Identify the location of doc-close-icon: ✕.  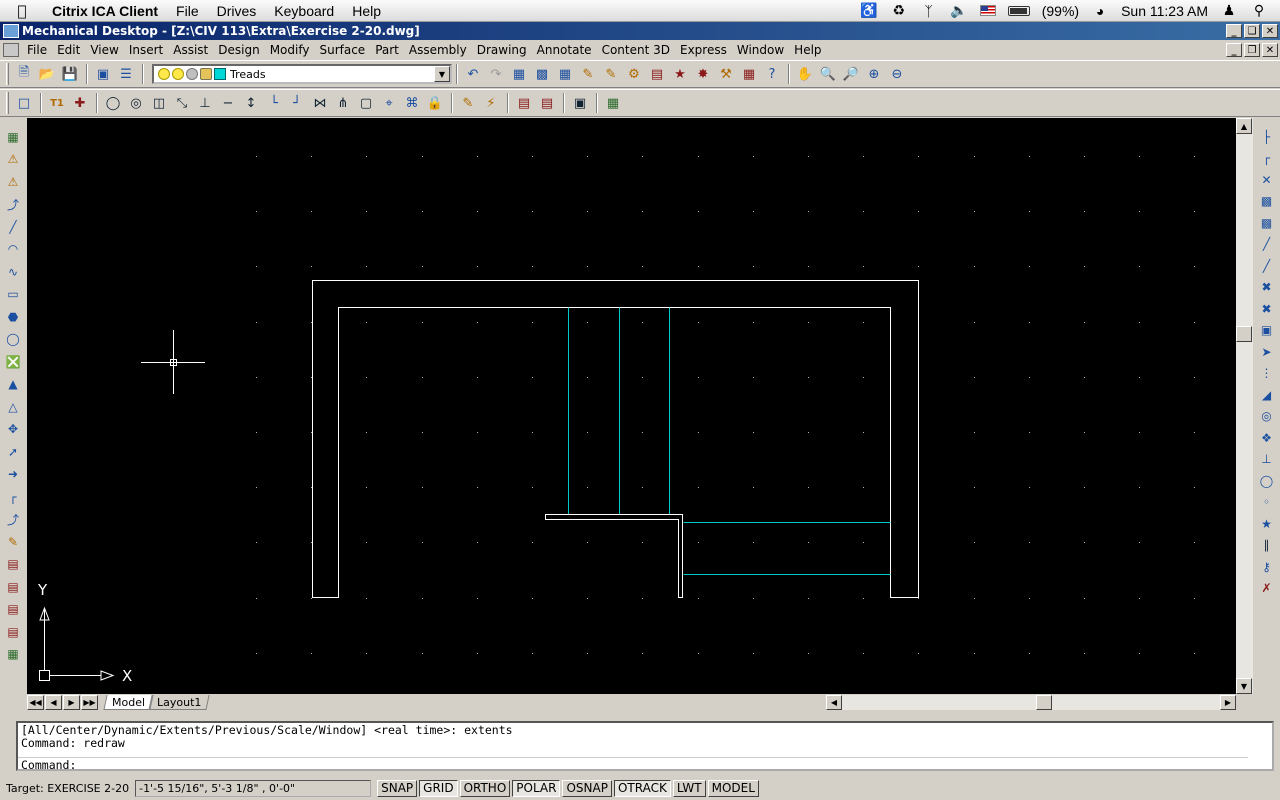
(1270, 50).